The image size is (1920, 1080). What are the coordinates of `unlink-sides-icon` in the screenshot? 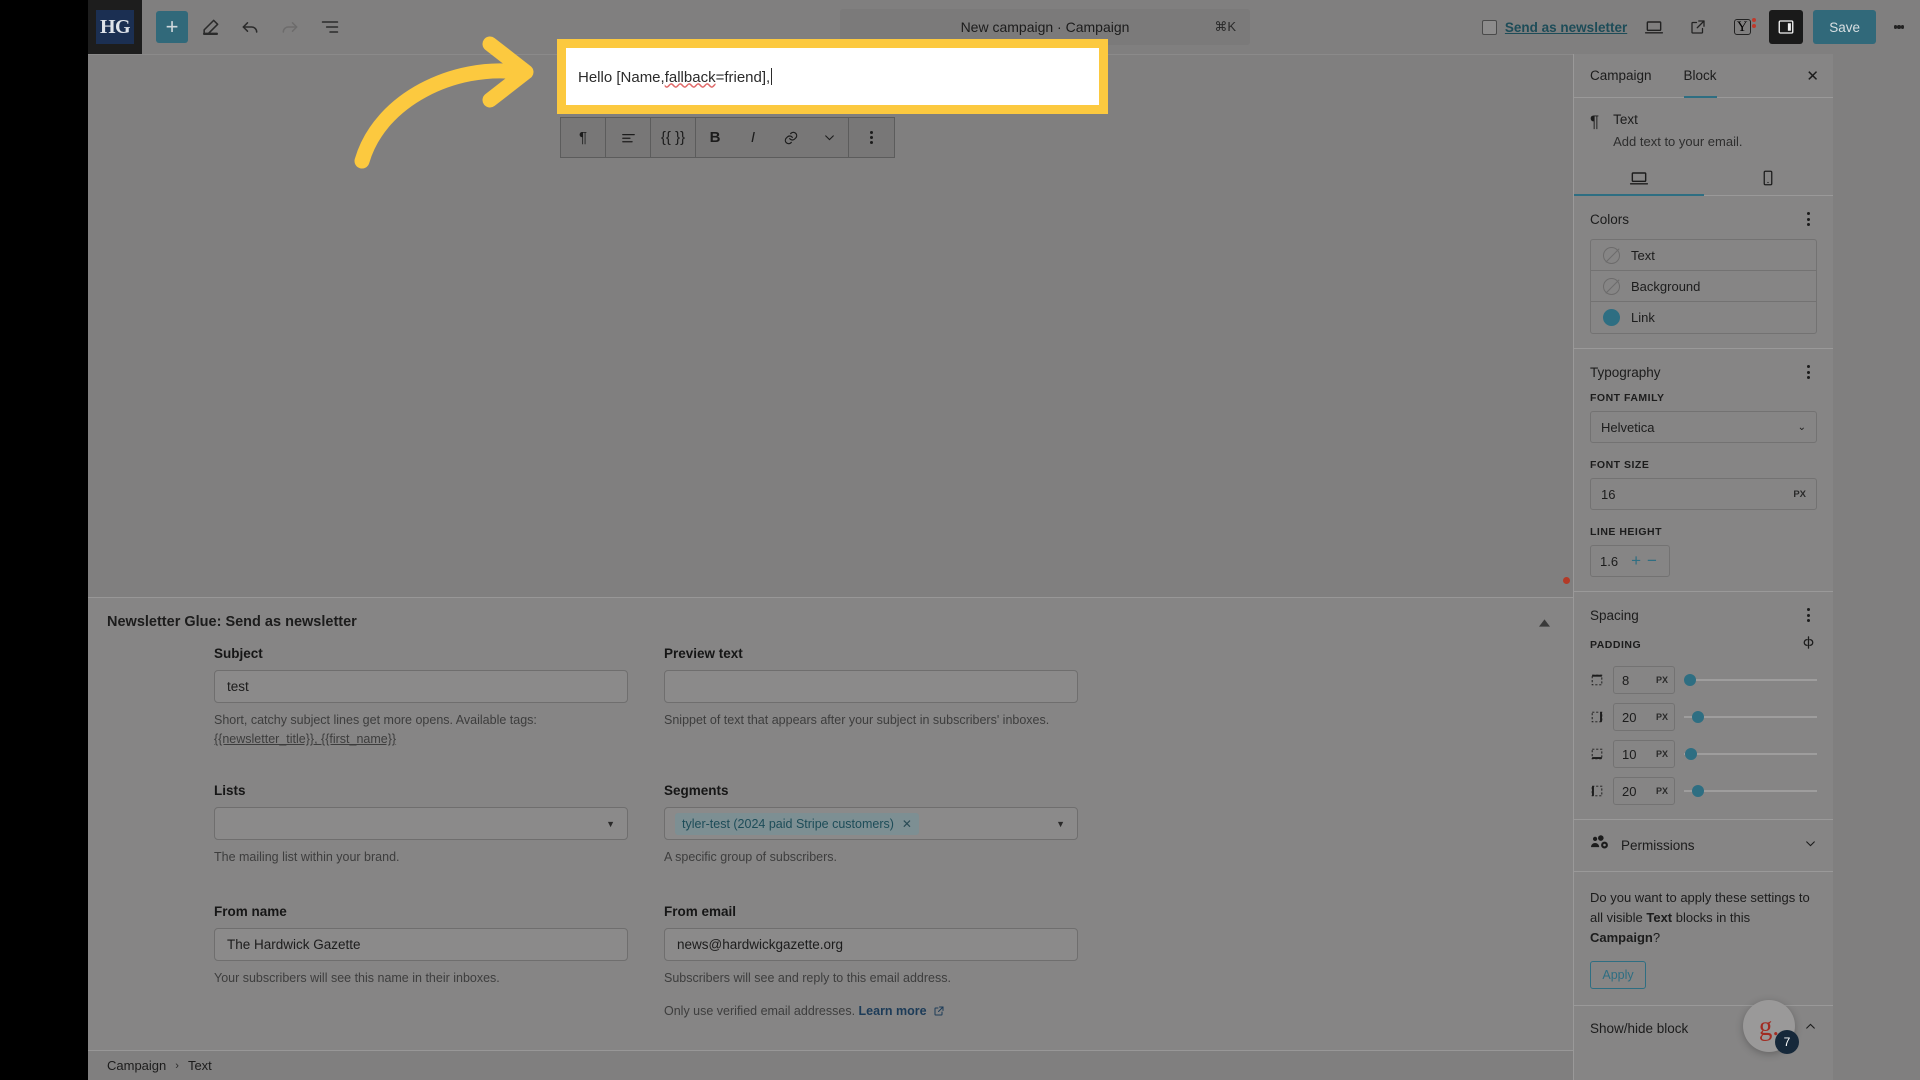 It's located at (1808, 645).